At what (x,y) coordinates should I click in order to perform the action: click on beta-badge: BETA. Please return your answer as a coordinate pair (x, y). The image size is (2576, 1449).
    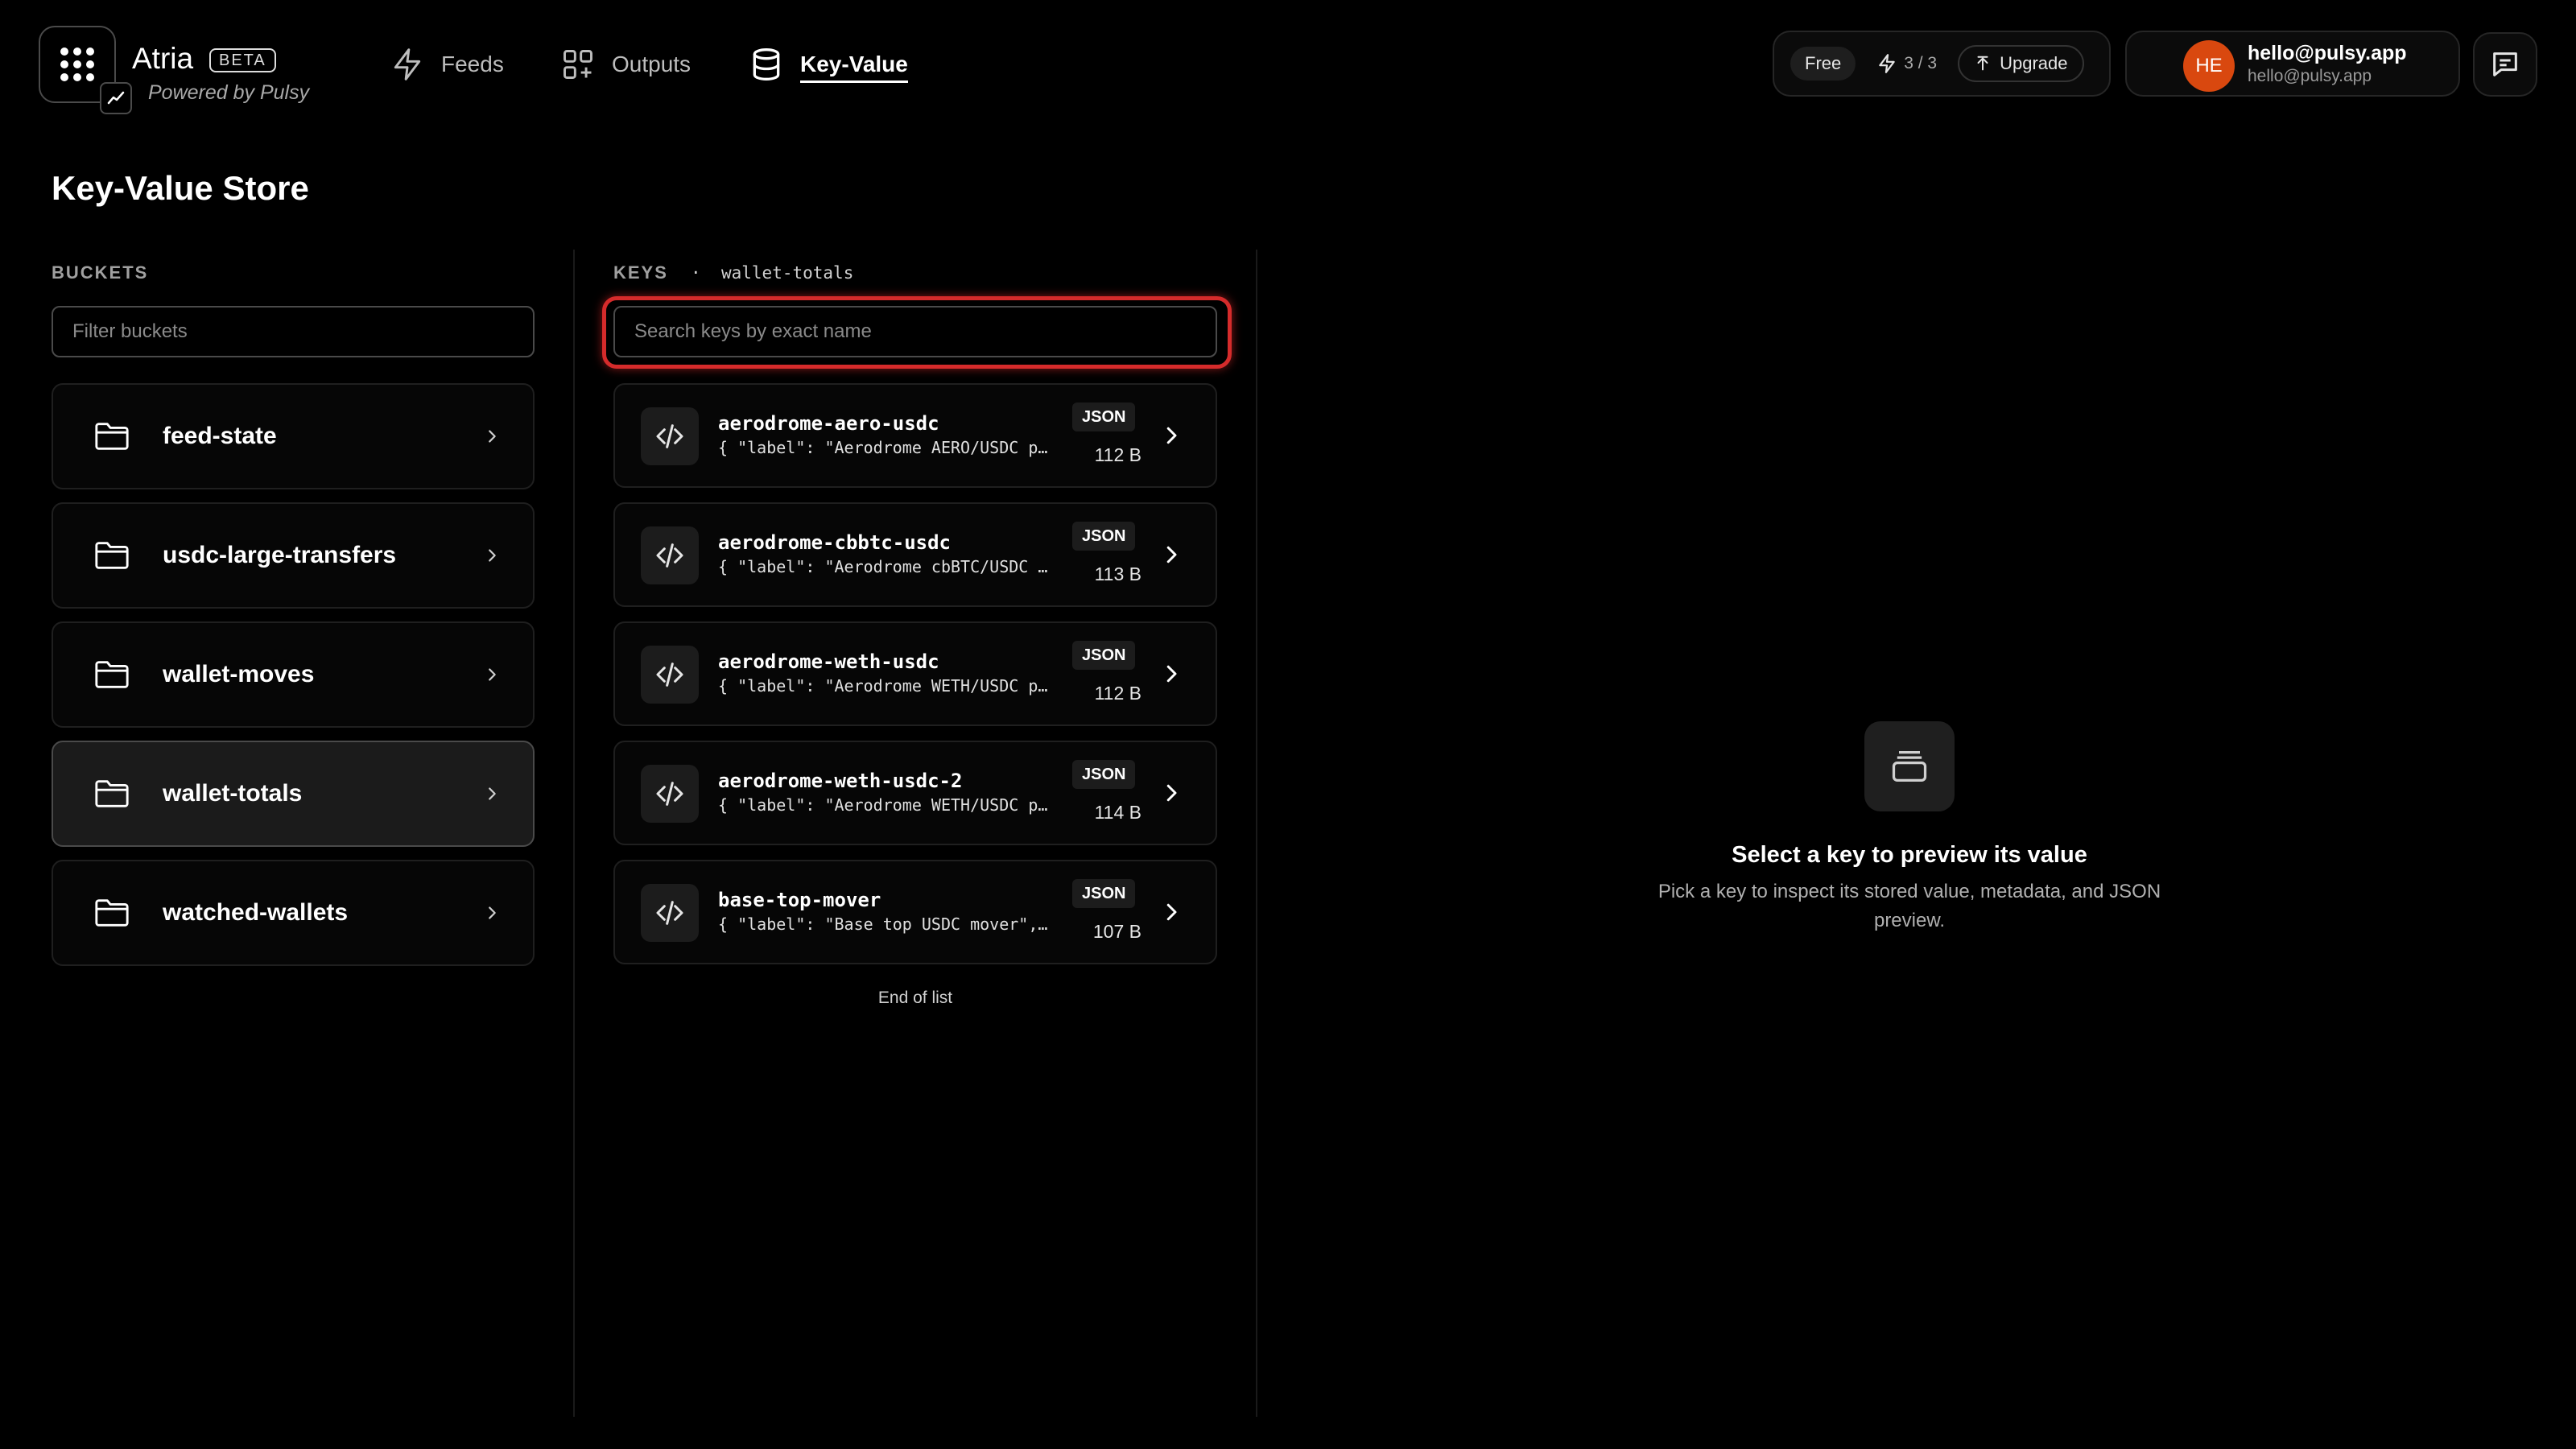
    Looking at the image, I should click on (242, 60).